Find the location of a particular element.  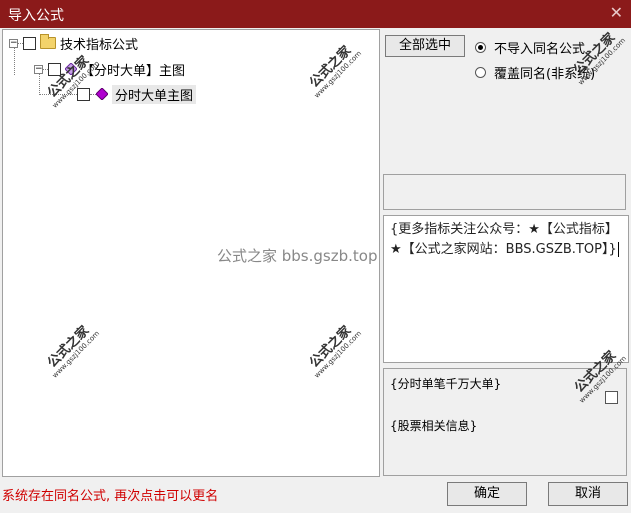

window-title: 导入公式 is located at coordinates (36, 16).